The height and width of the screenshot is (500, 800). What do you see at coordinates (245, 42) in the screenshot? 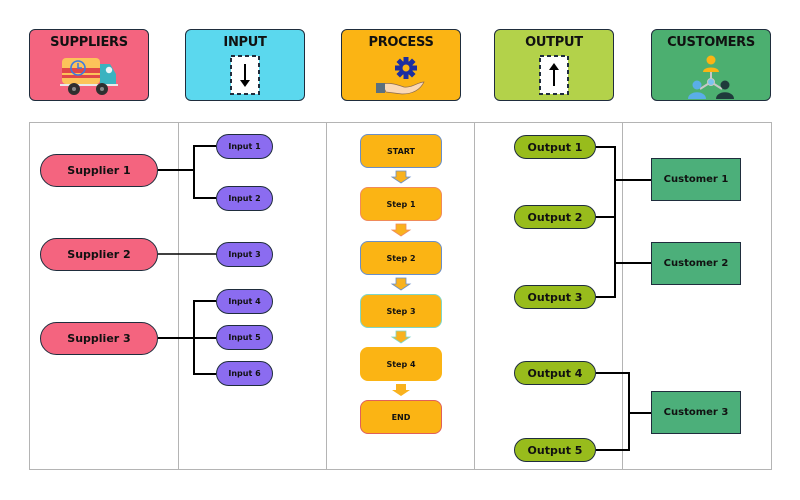
I see `input-title: INPUT` at bounding box center [245, 42].